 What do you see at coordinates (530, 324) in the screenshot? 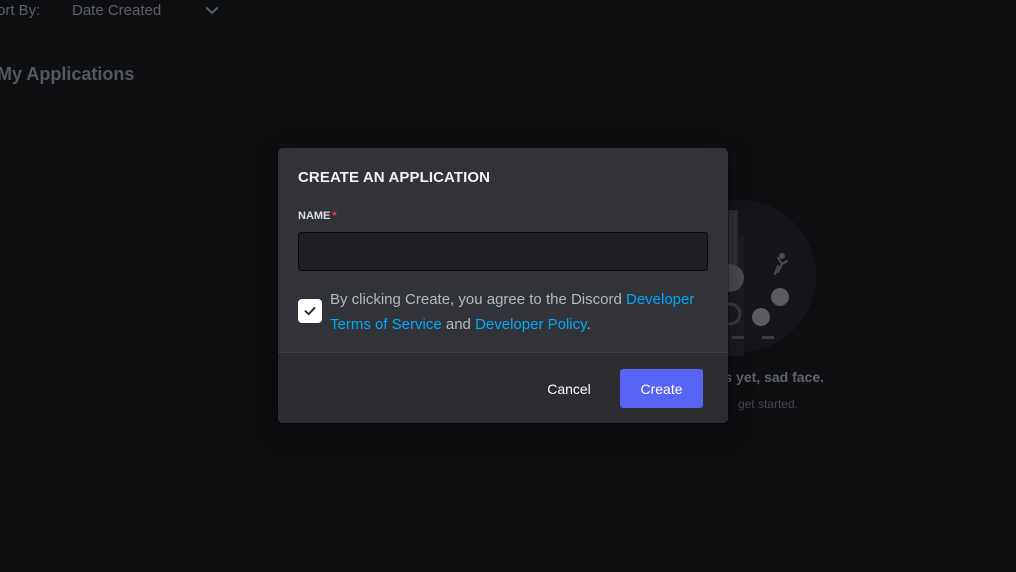
I see `developer-policy-link: Developer Policy` at bounding box center [530, 324].